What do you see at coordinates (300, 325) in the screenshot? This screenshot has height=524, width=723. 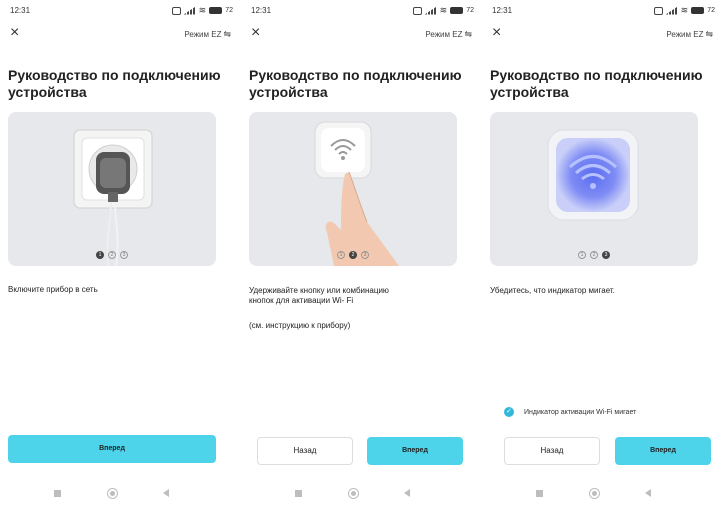 I see `instruction-note: (см. инструкцию к прибору)` at bounding box center [300, 325].